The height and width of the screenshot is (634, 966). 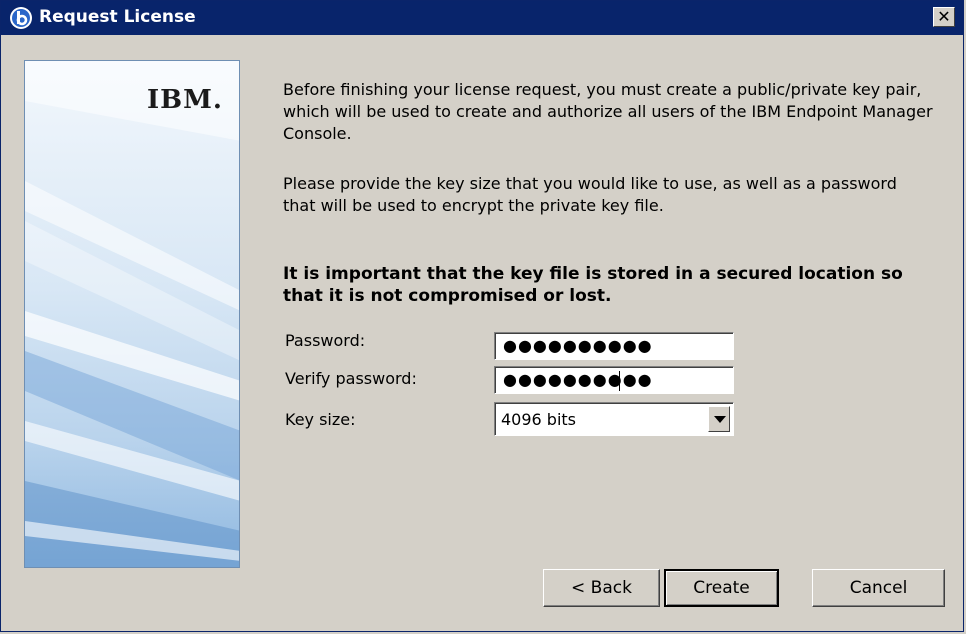 I want to click on verify-password-label: Verify password:, so click(x=351, y=378).